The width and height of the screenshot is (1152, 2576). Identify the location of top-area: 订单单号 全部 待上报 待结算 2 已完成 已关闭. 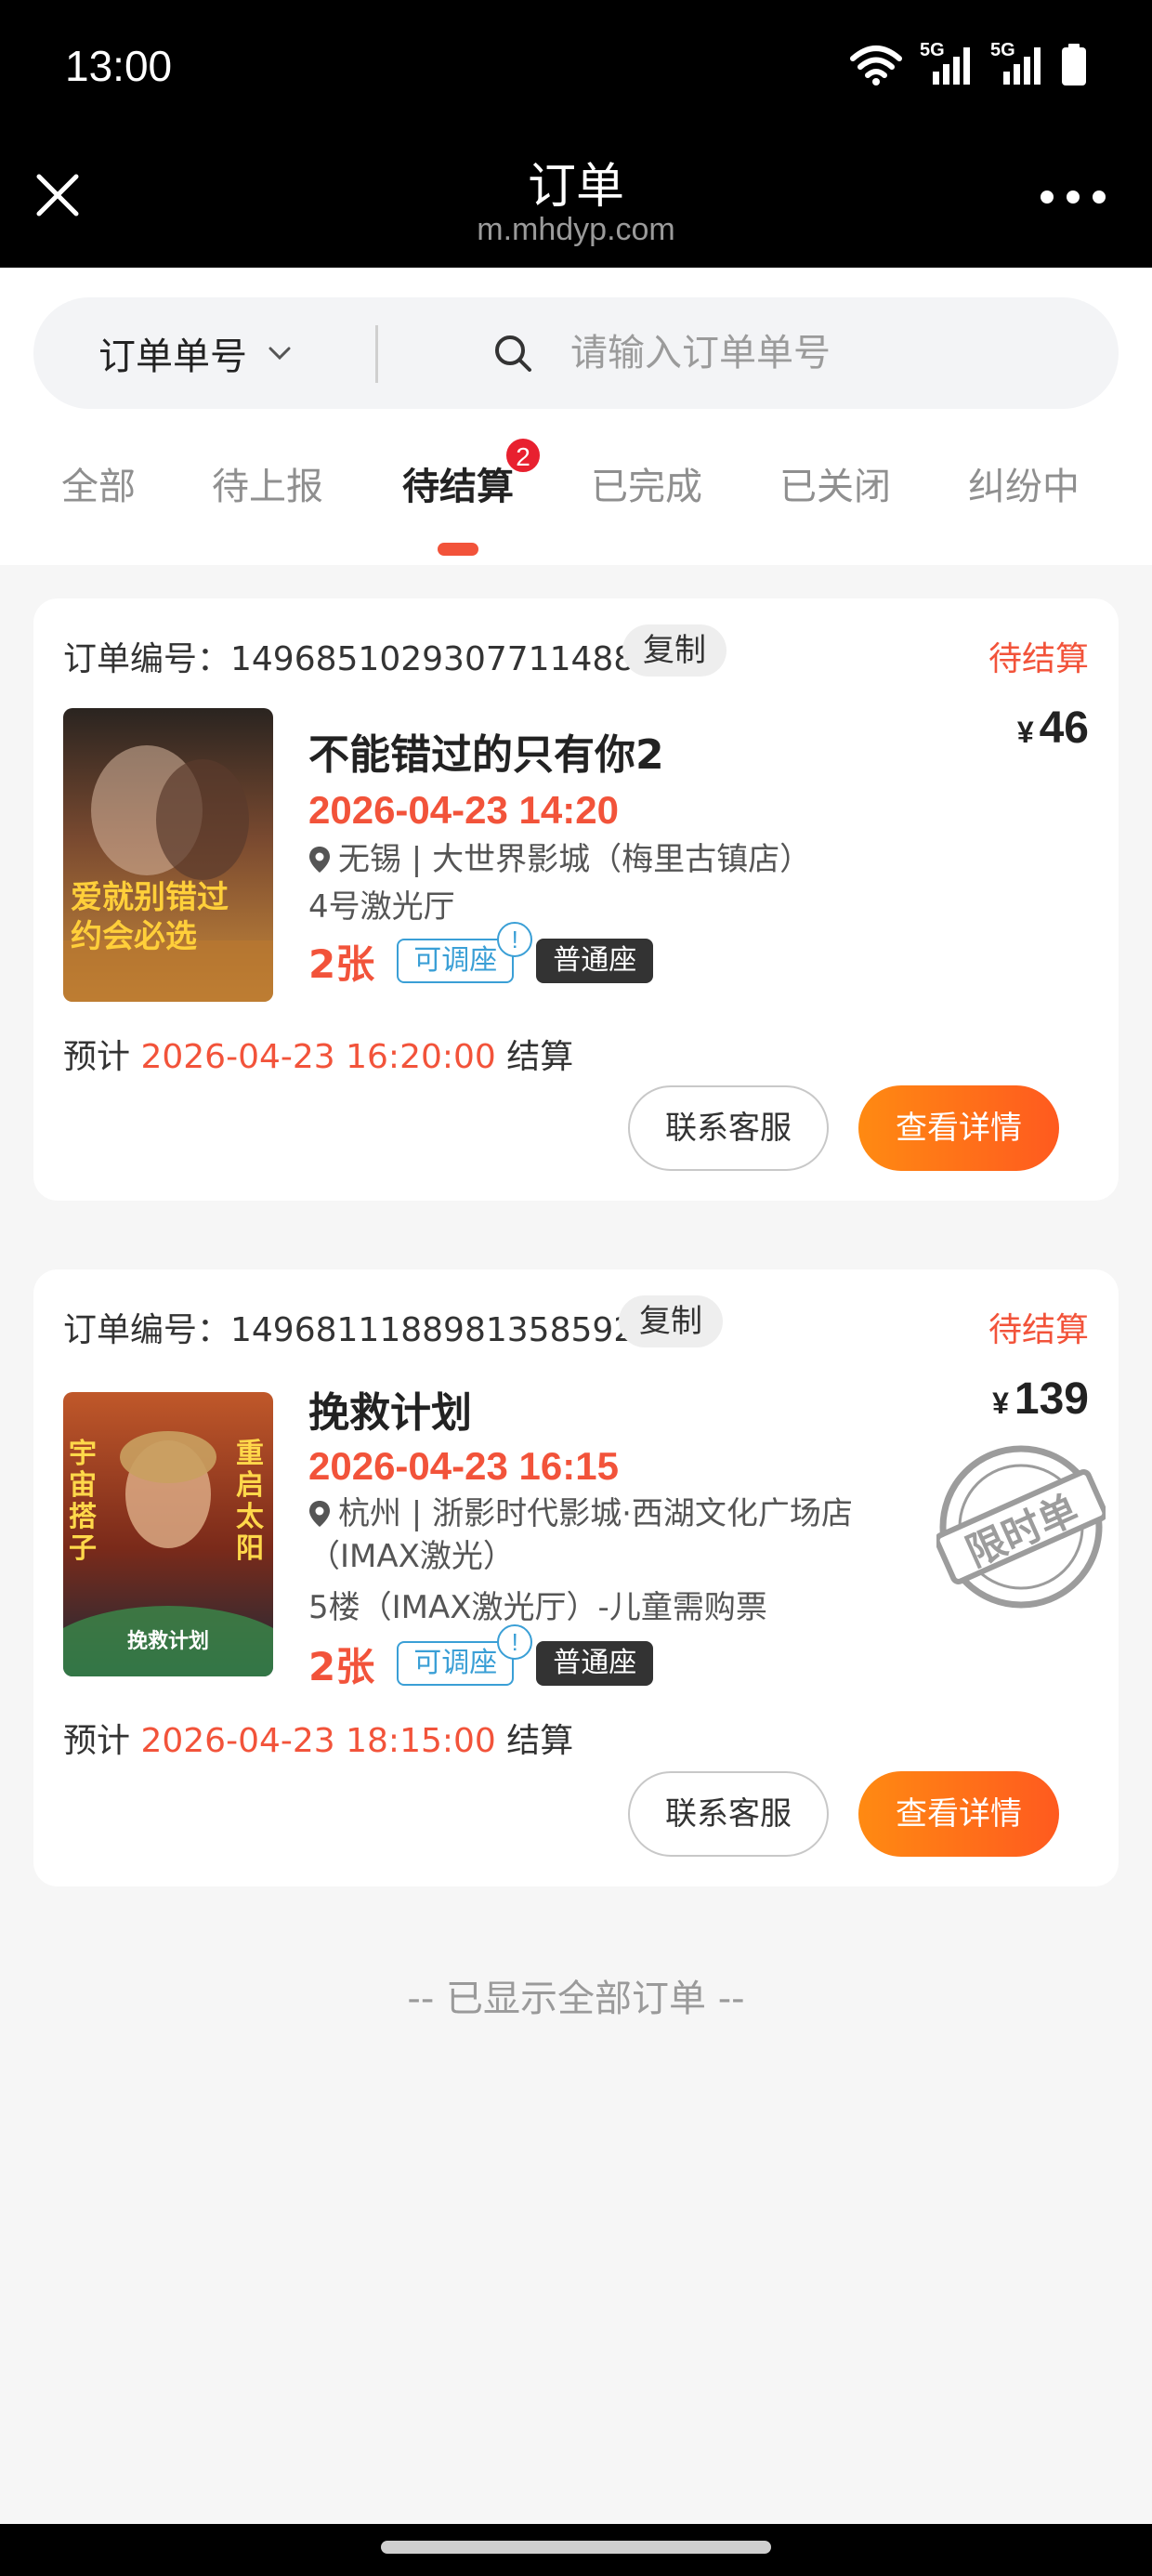
(576, 416).